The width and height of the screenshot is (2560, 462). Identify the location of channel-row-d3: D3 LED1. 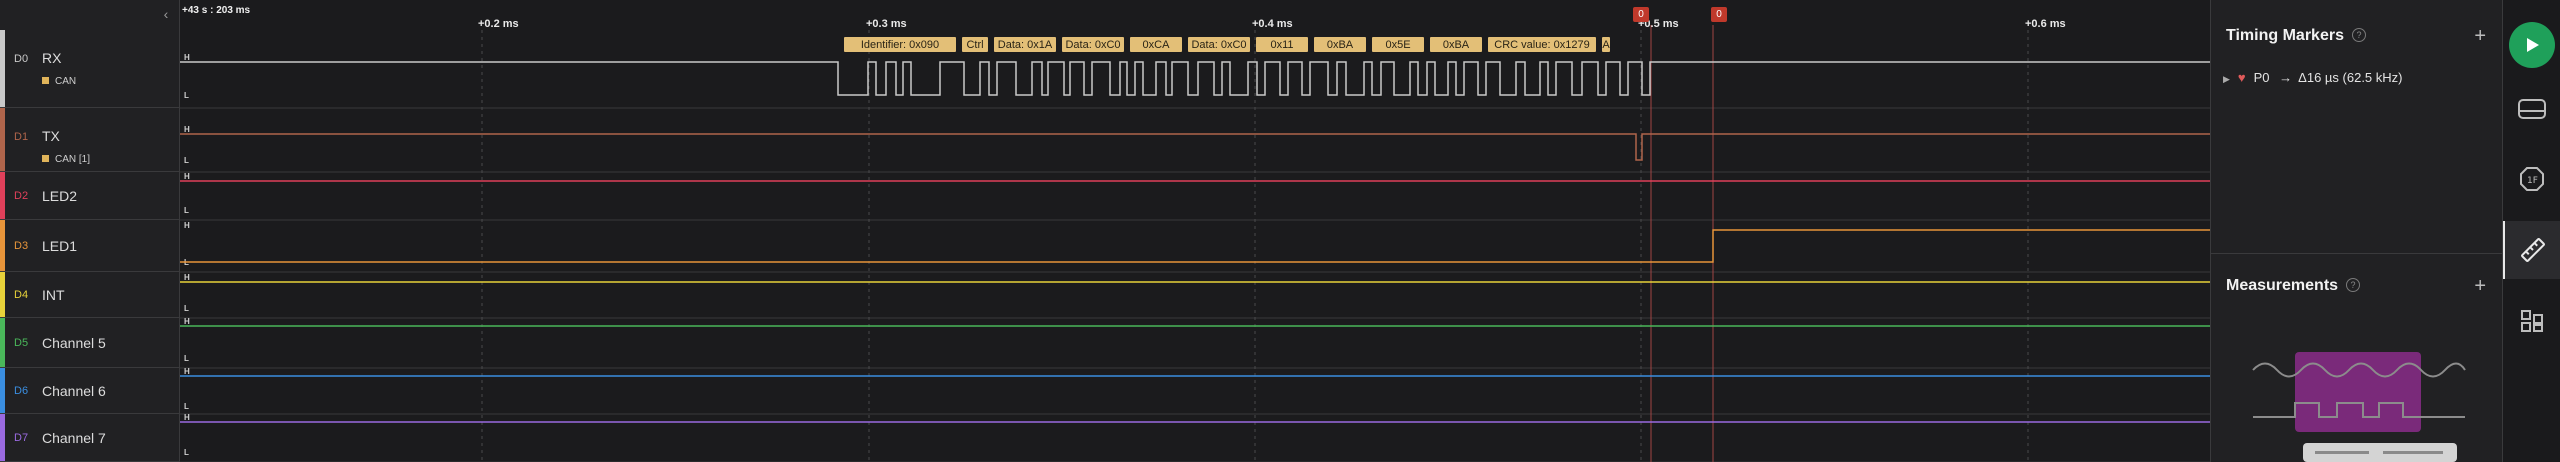
(90, 246).